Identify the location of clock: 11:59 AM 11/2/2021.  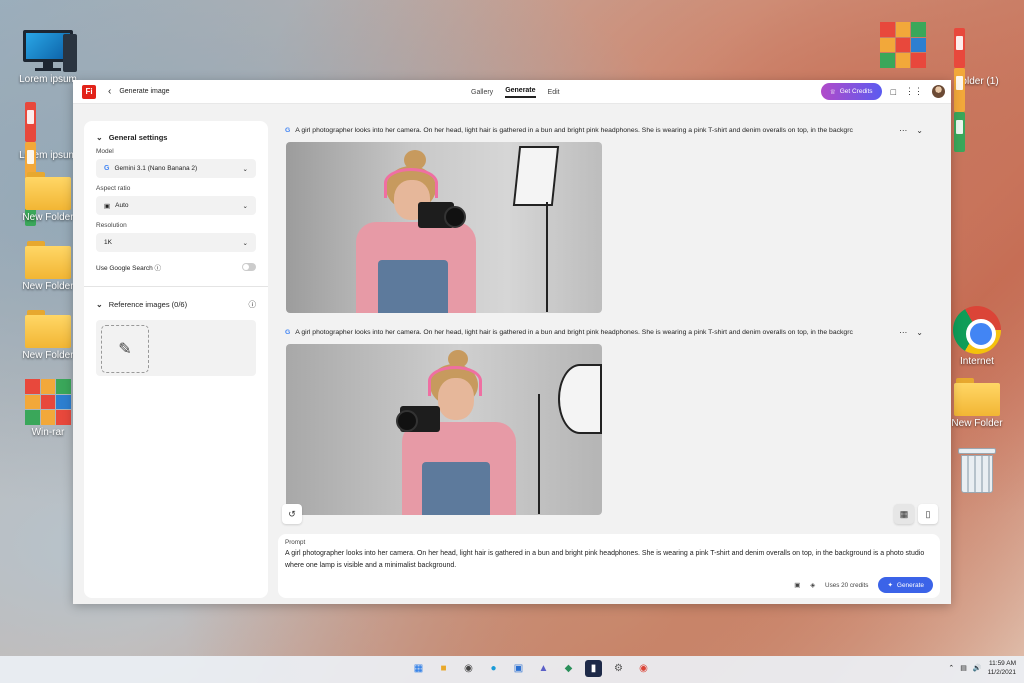
(1002, 668).